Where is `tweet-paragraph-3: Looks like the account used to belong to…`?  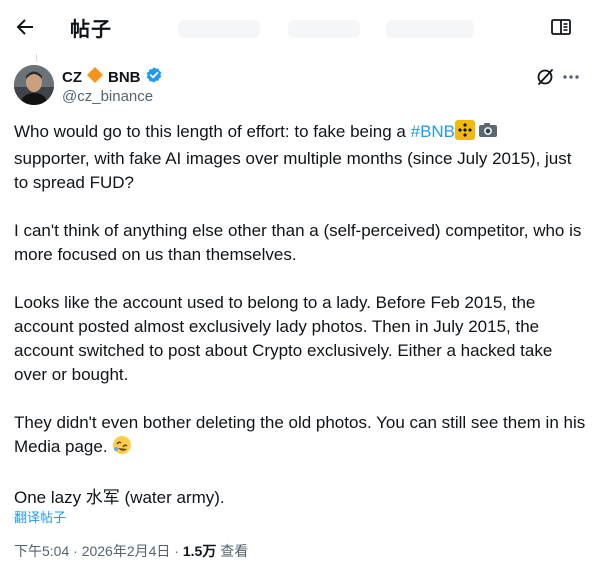
tweet-paragraph-3: Looks like the account used to belong to… is located at coordinates (283, 338).